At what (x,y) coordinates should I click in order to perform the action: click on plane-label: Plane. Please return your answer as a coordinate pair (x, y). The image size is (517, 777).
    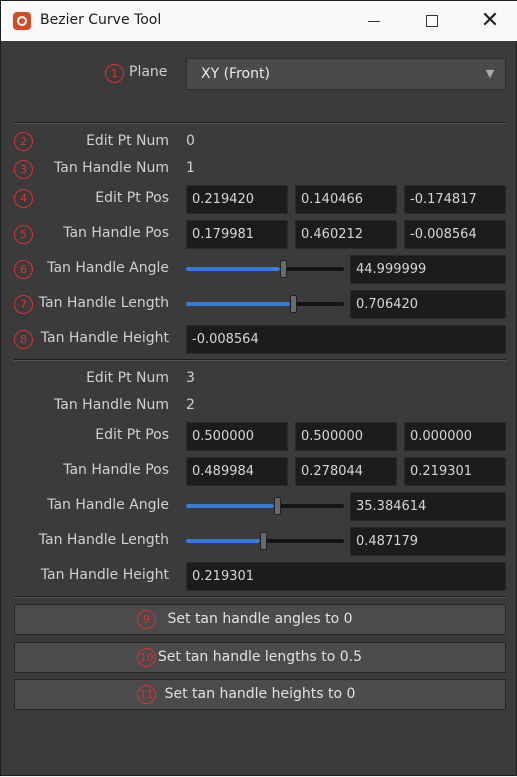
    Looking at the image, I should click on (148, 72).